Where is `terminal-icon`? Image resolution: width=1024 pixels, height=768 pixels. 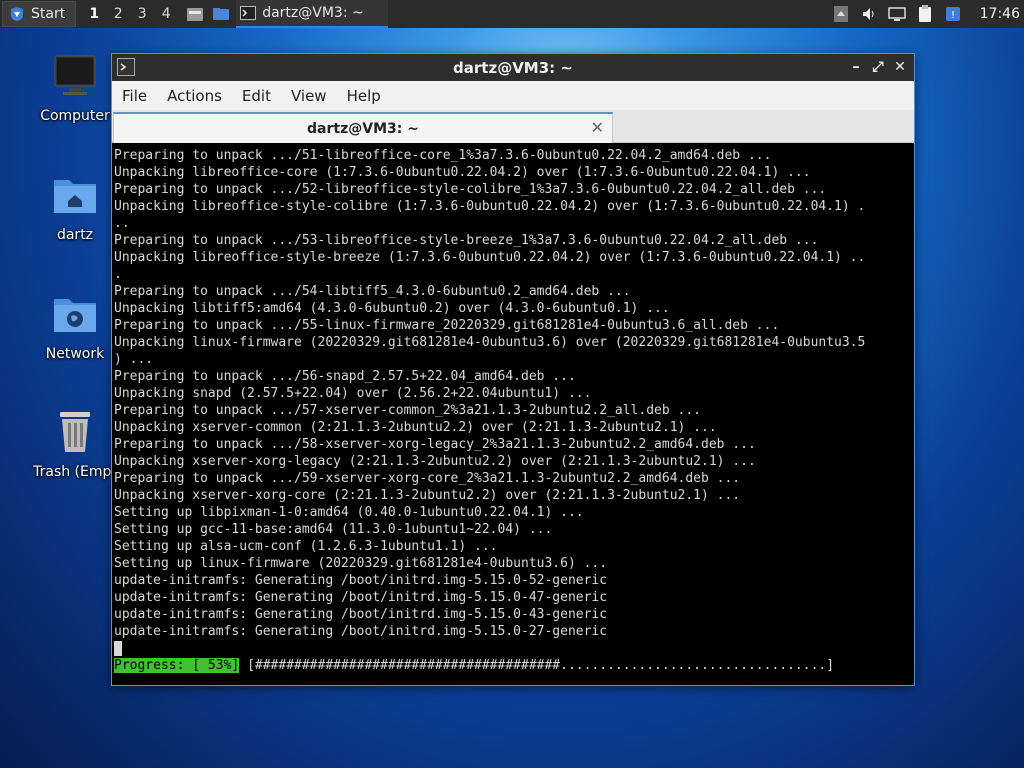 terminal-icon is located at coordinates (248, 13).